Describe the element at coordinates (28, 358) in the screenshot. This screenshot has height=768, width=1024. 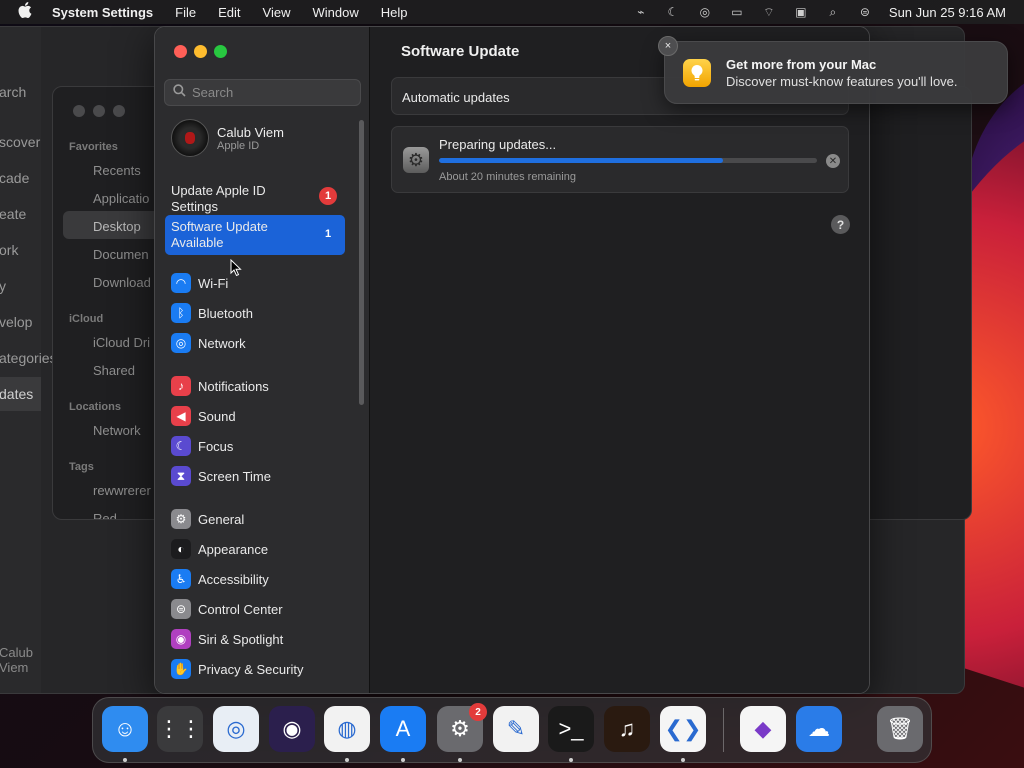
I see `finder-item: ategories` at that location.